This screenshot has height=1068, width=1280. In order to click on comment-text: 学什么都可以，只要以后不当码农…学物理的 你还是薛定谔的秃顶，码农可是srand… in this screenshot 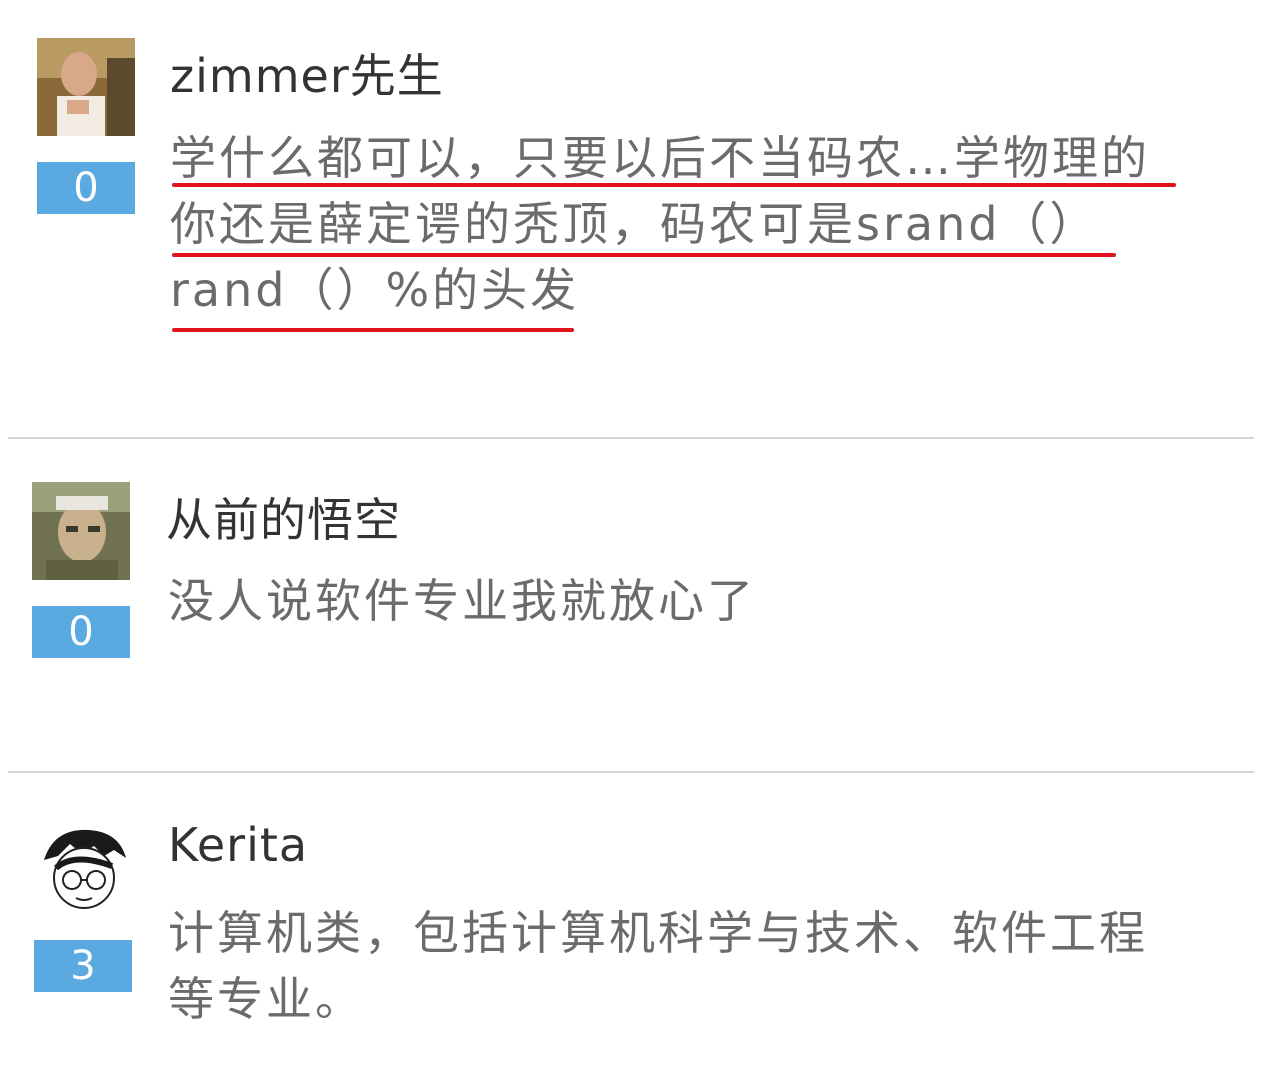, I will do `click(660, 226)`.